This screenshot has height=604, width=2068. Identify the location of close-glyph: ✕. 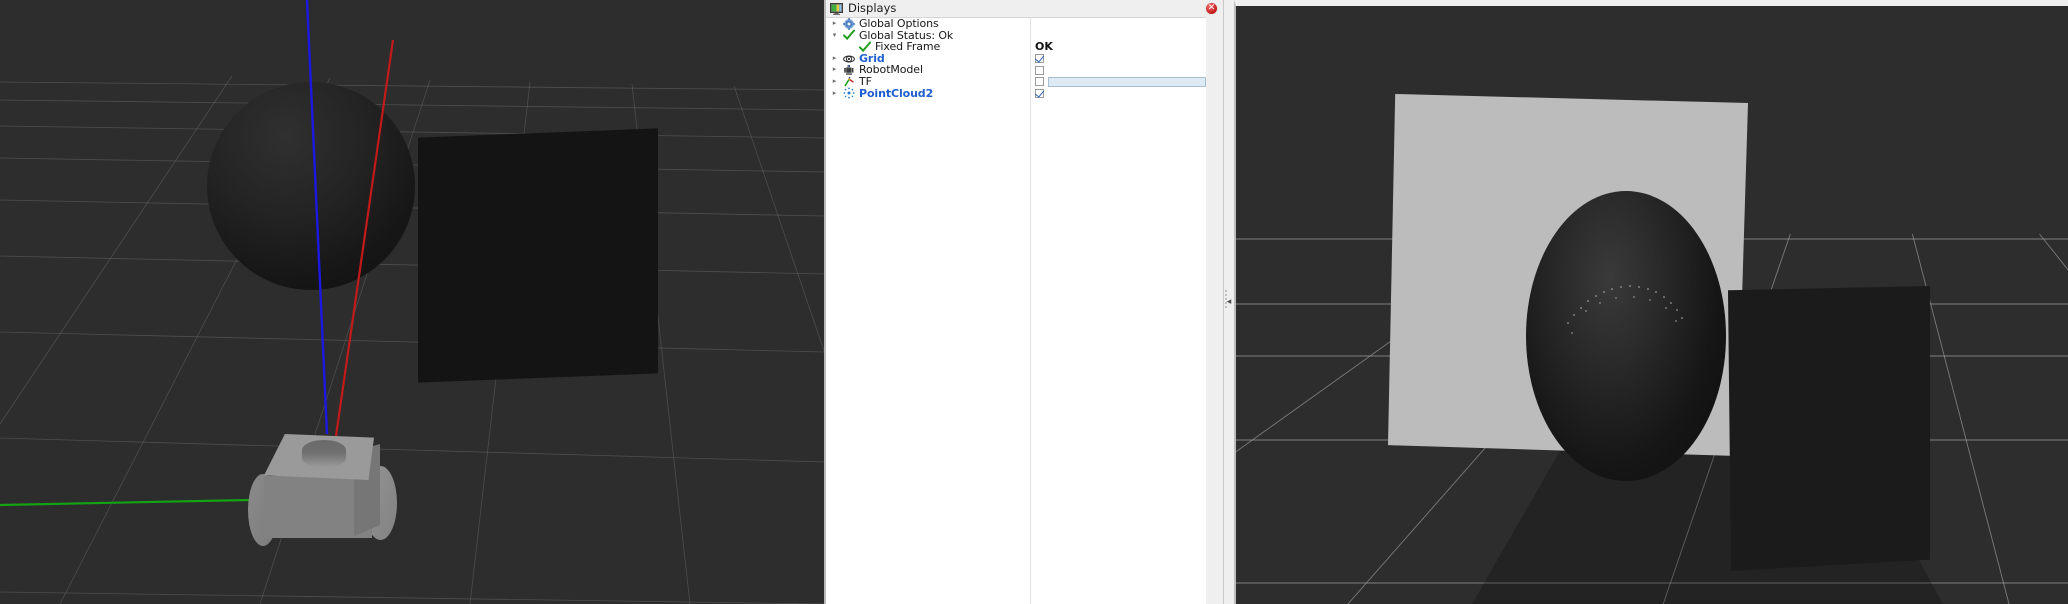
(1211, 8).